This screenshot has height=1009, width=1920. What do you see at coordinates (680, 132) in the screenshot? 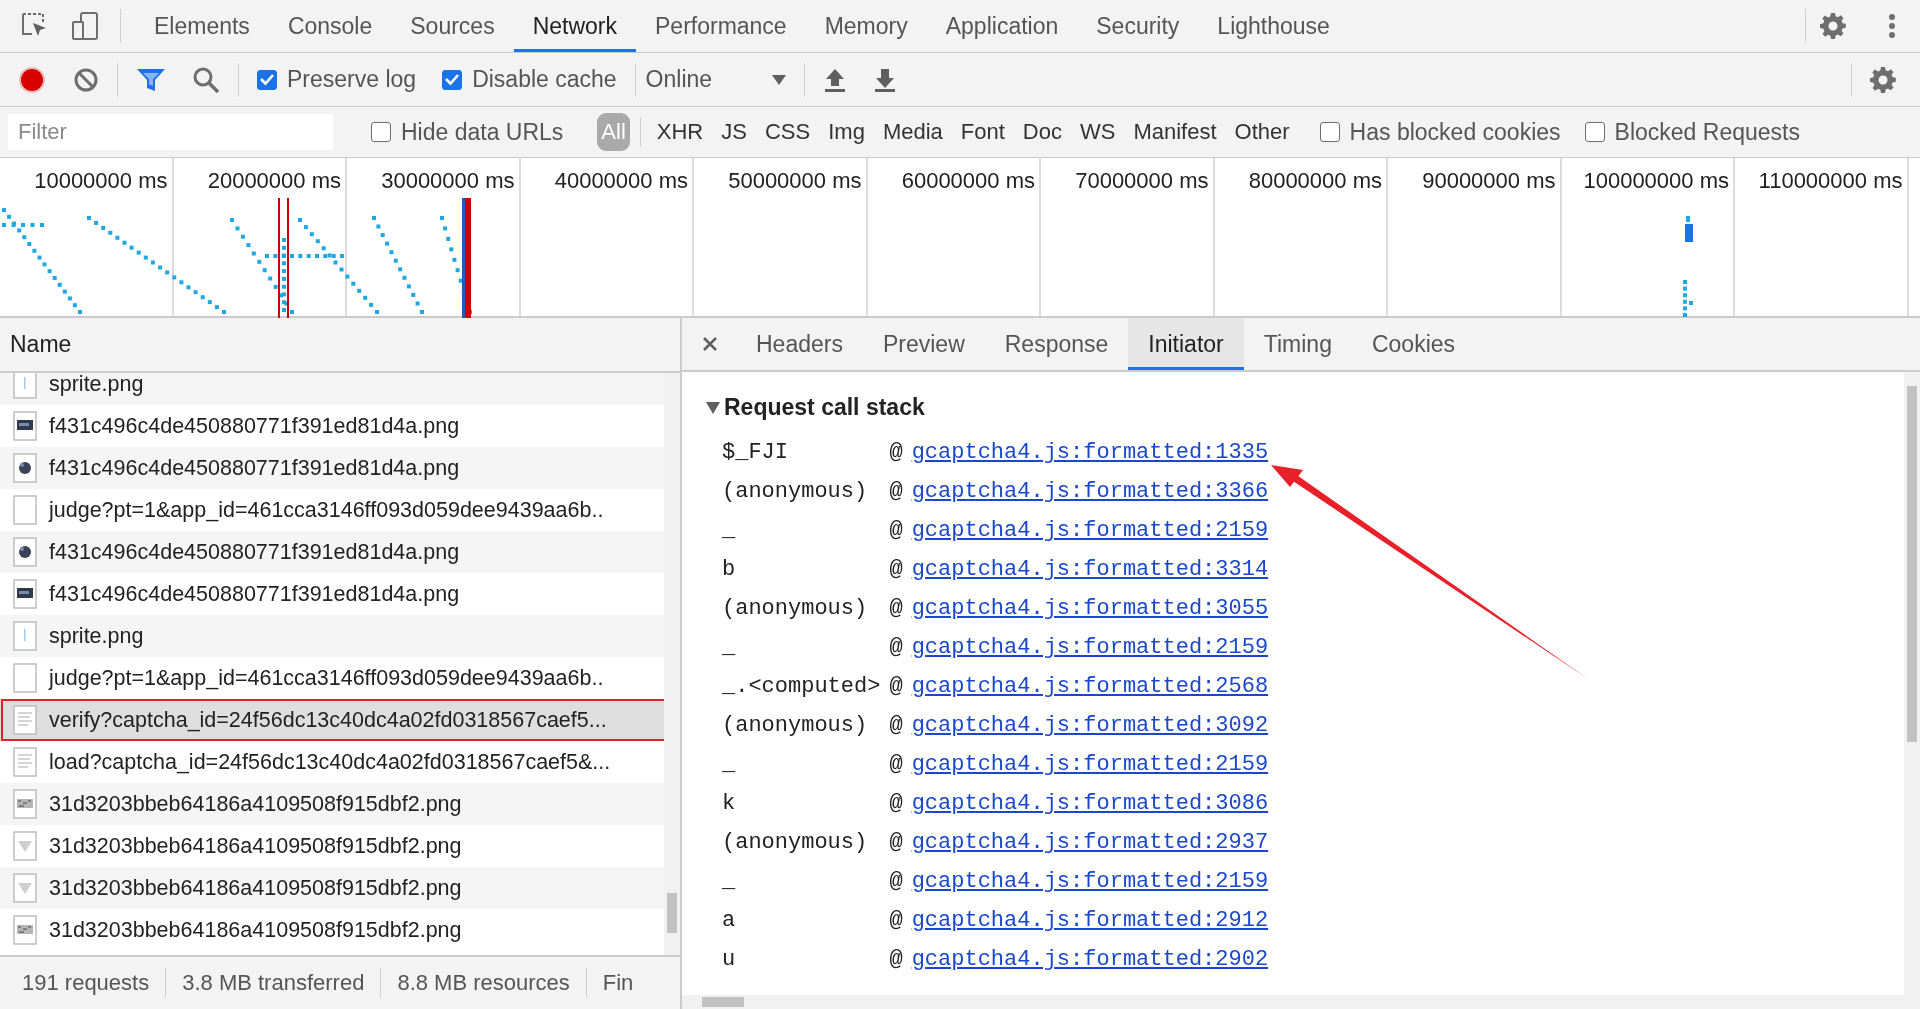
I see `type-filter: XHR` at bounding box center [680, 132].